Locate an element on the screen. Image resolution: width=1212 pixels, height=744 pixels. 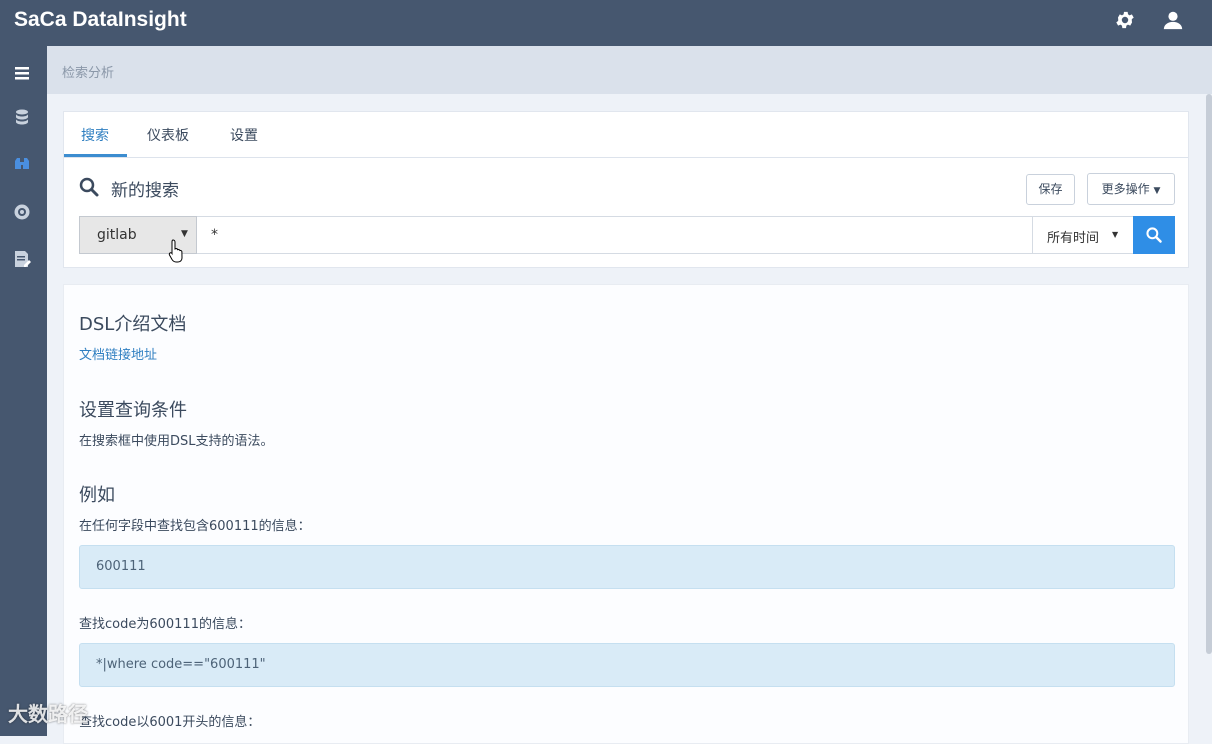
document-edit-icon is located at coordinates (22, 259).